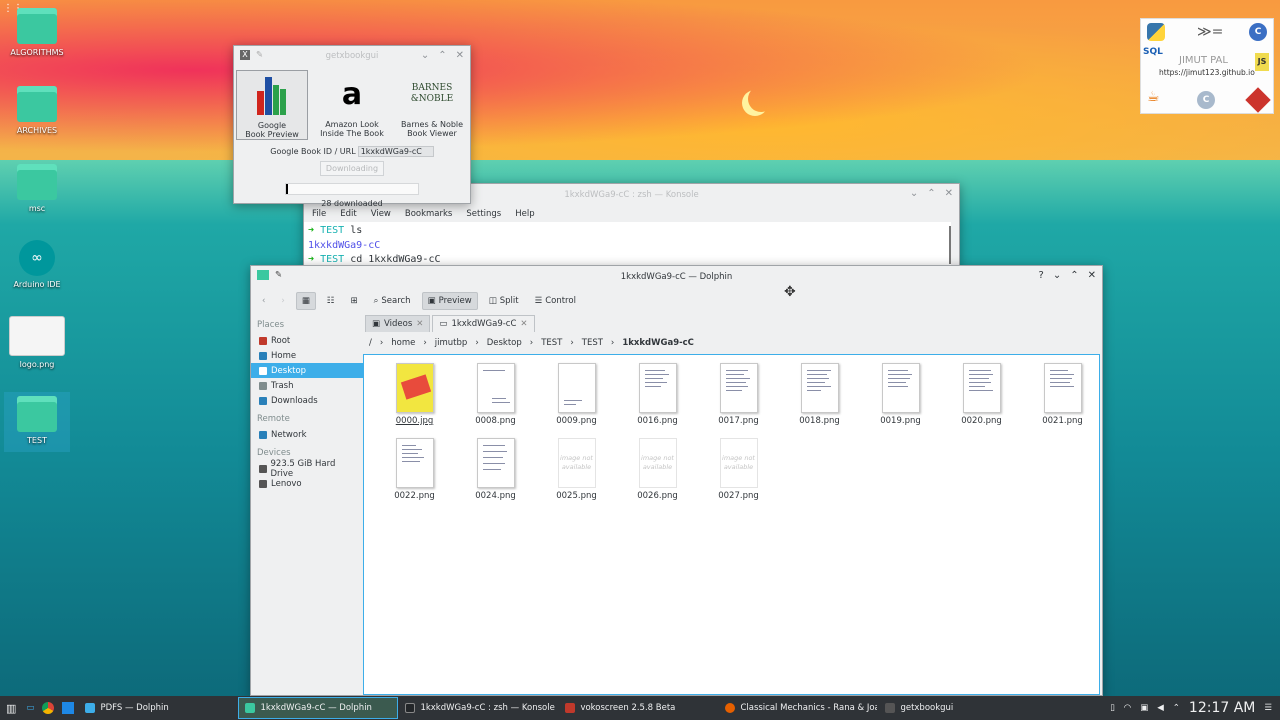  What do you see at coordinates (576, 473) in the screenshot?
I see `file-item: image not available 0025.png` at bounding box center [576, 473].